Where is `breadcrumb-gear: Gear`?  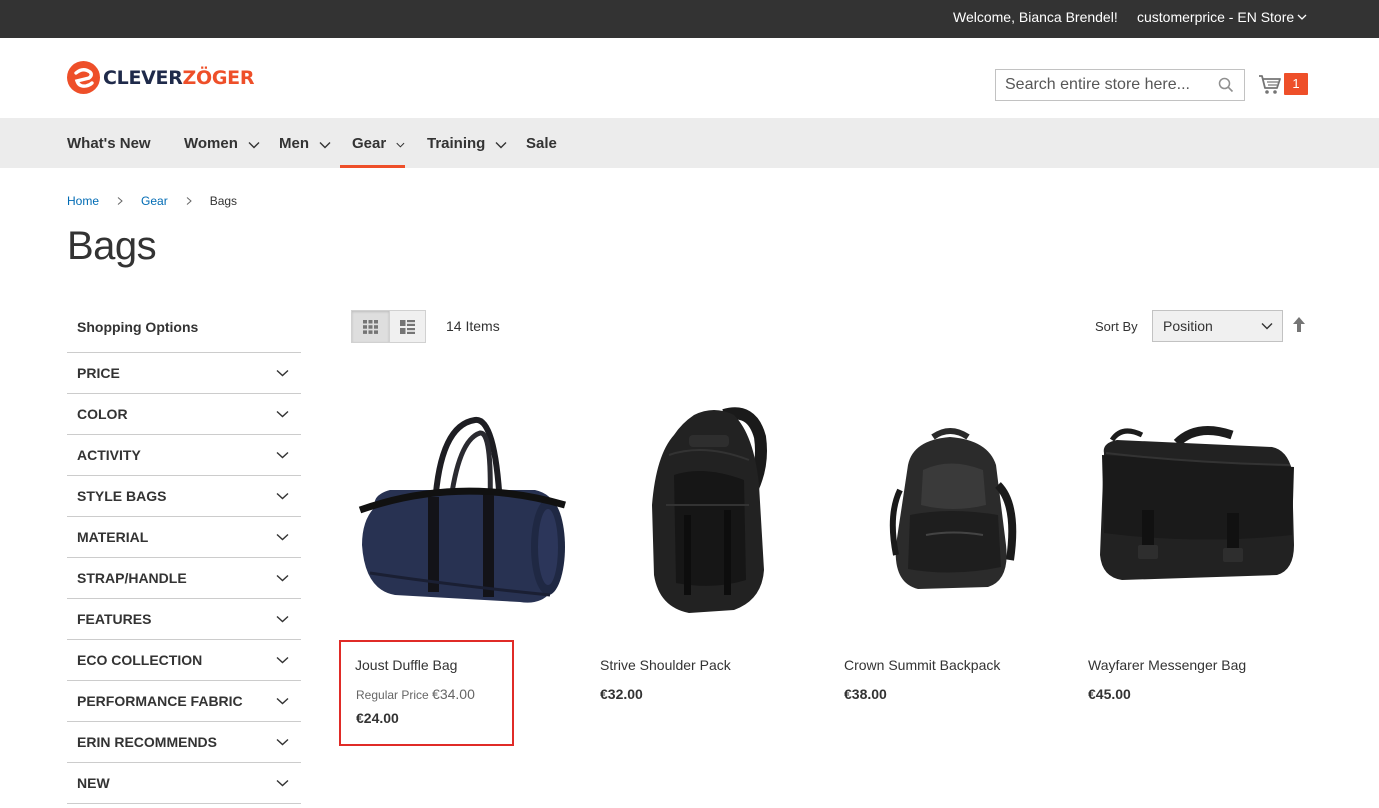
breadcrumb-gear: Gear is located at coordinates (154, 201).